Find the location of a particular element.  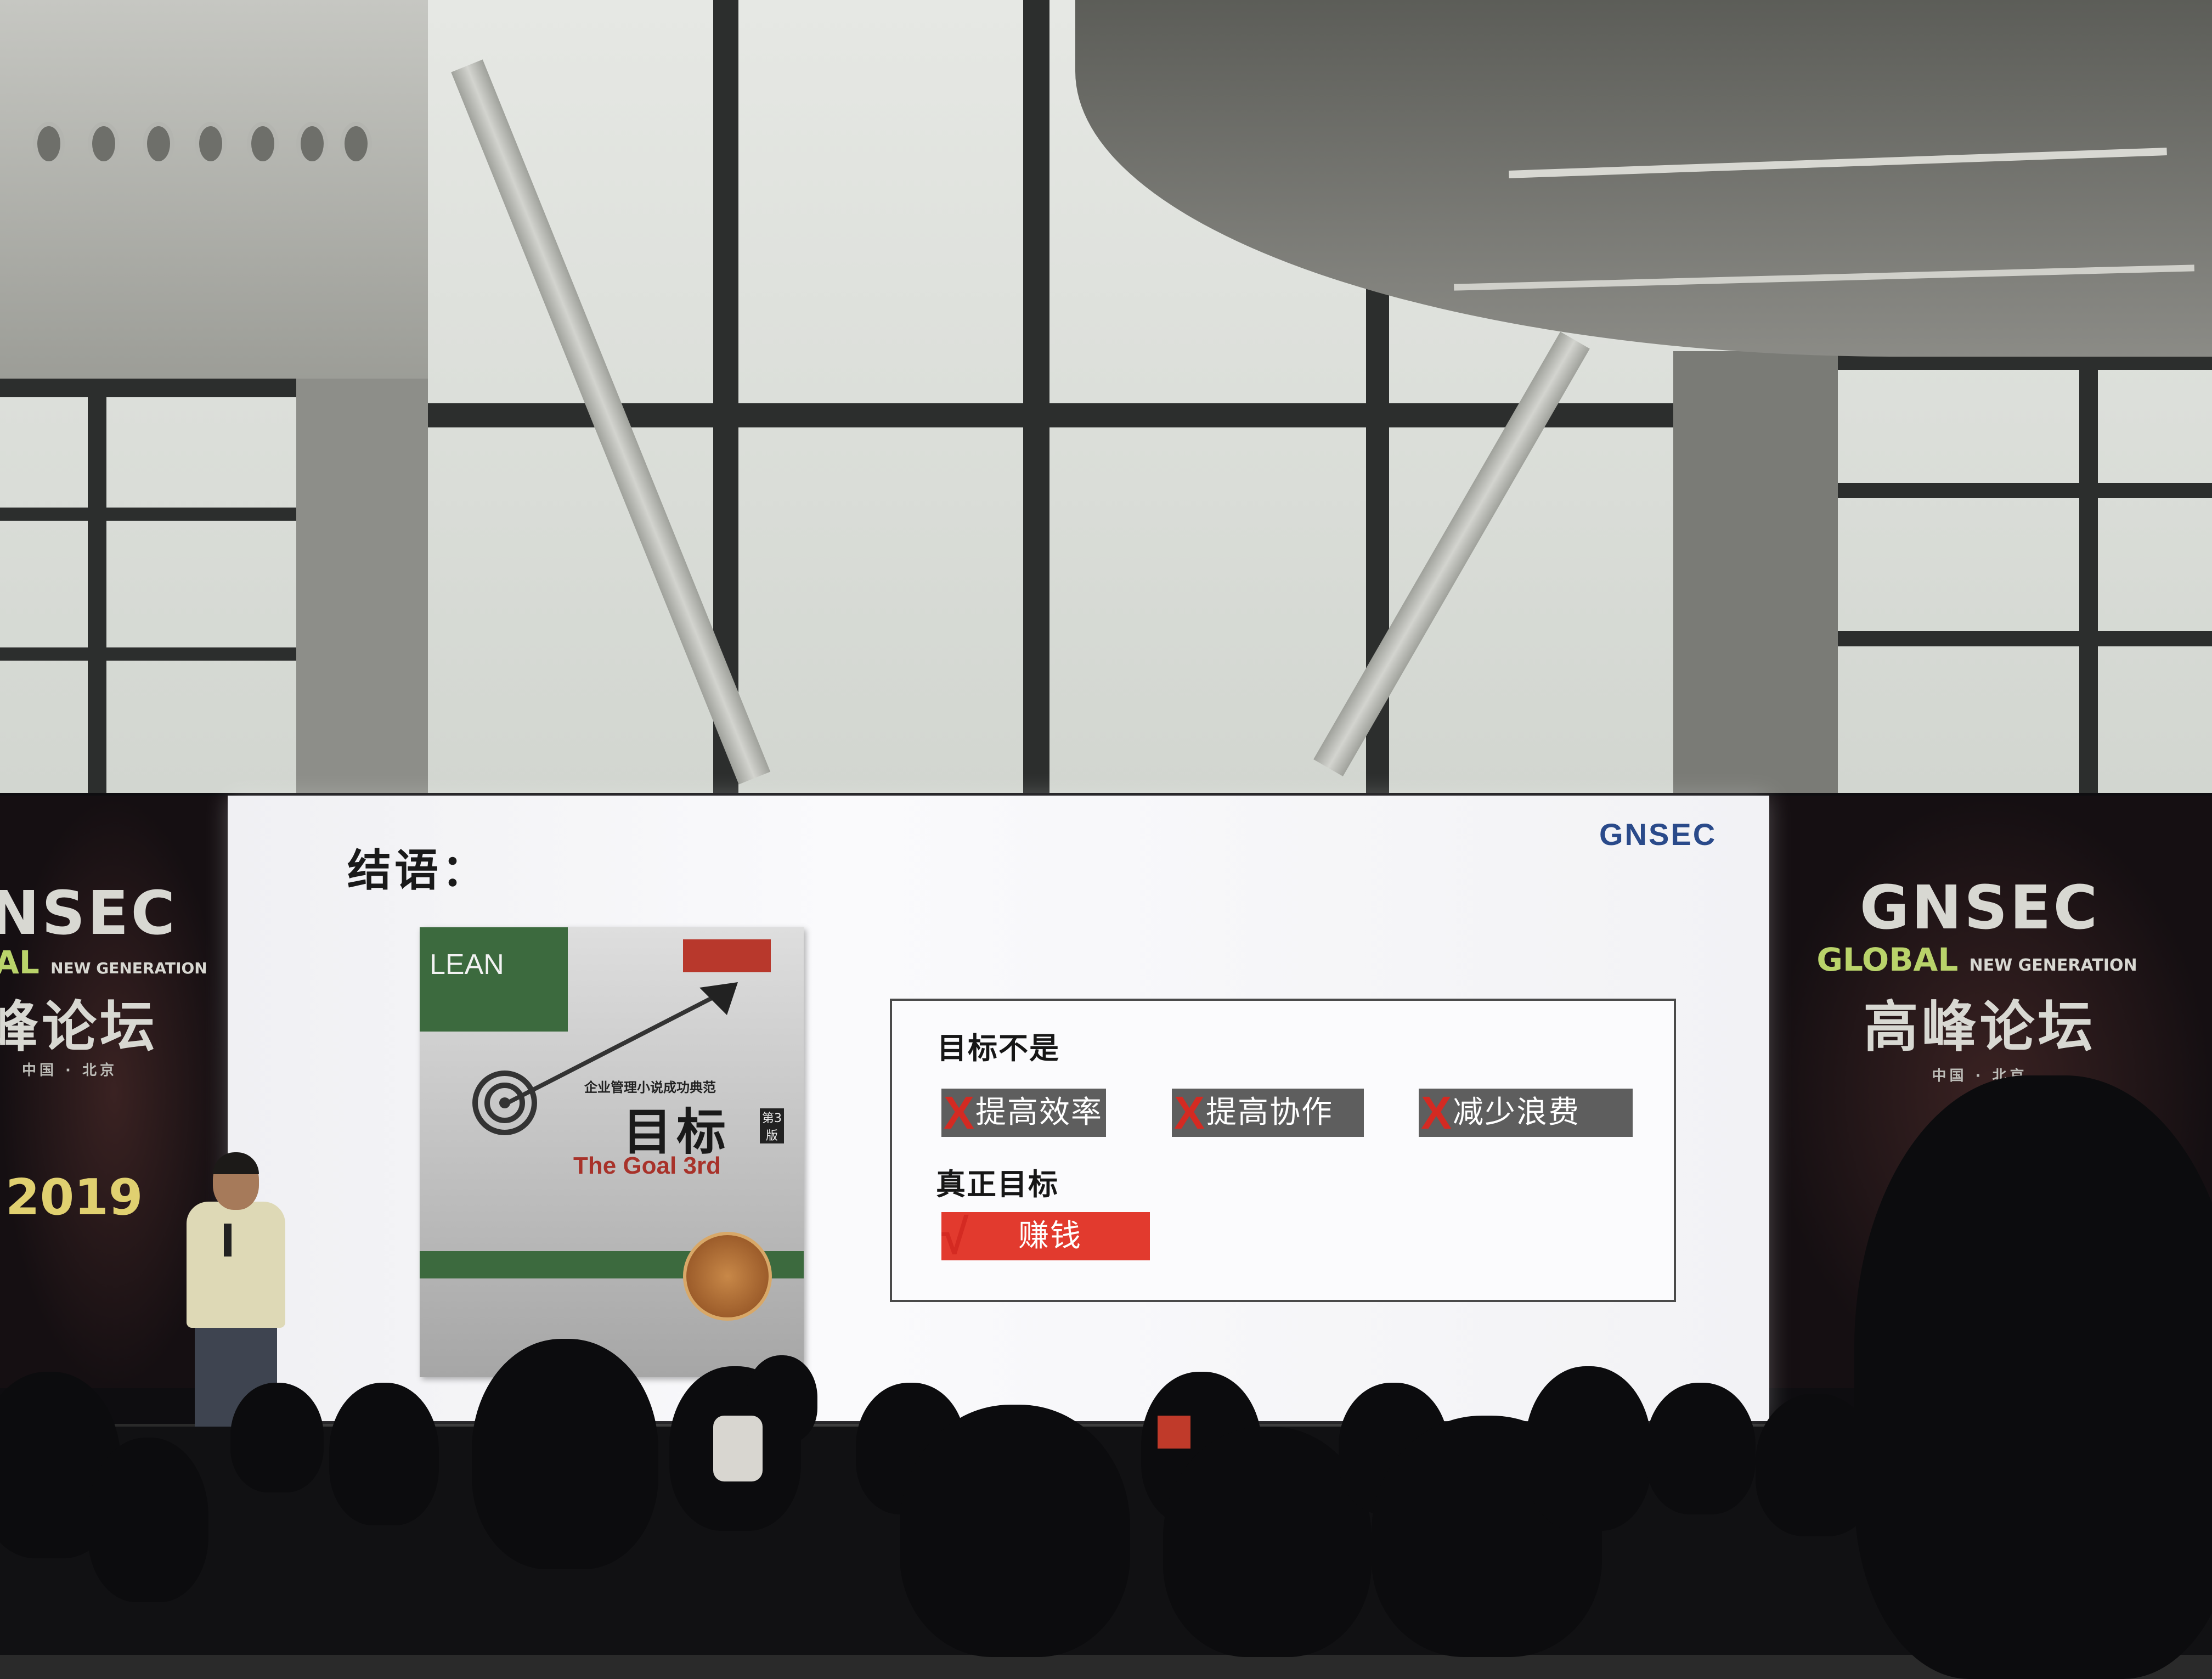

left-ceiling-beam is located at coordinates (214, 190).